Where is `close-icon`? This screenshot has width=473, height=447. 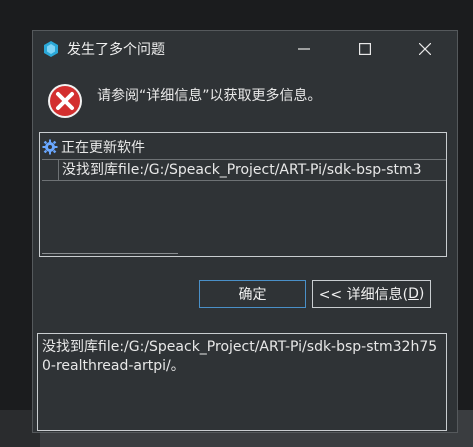 close-icon is located at coordinates (425, 48).